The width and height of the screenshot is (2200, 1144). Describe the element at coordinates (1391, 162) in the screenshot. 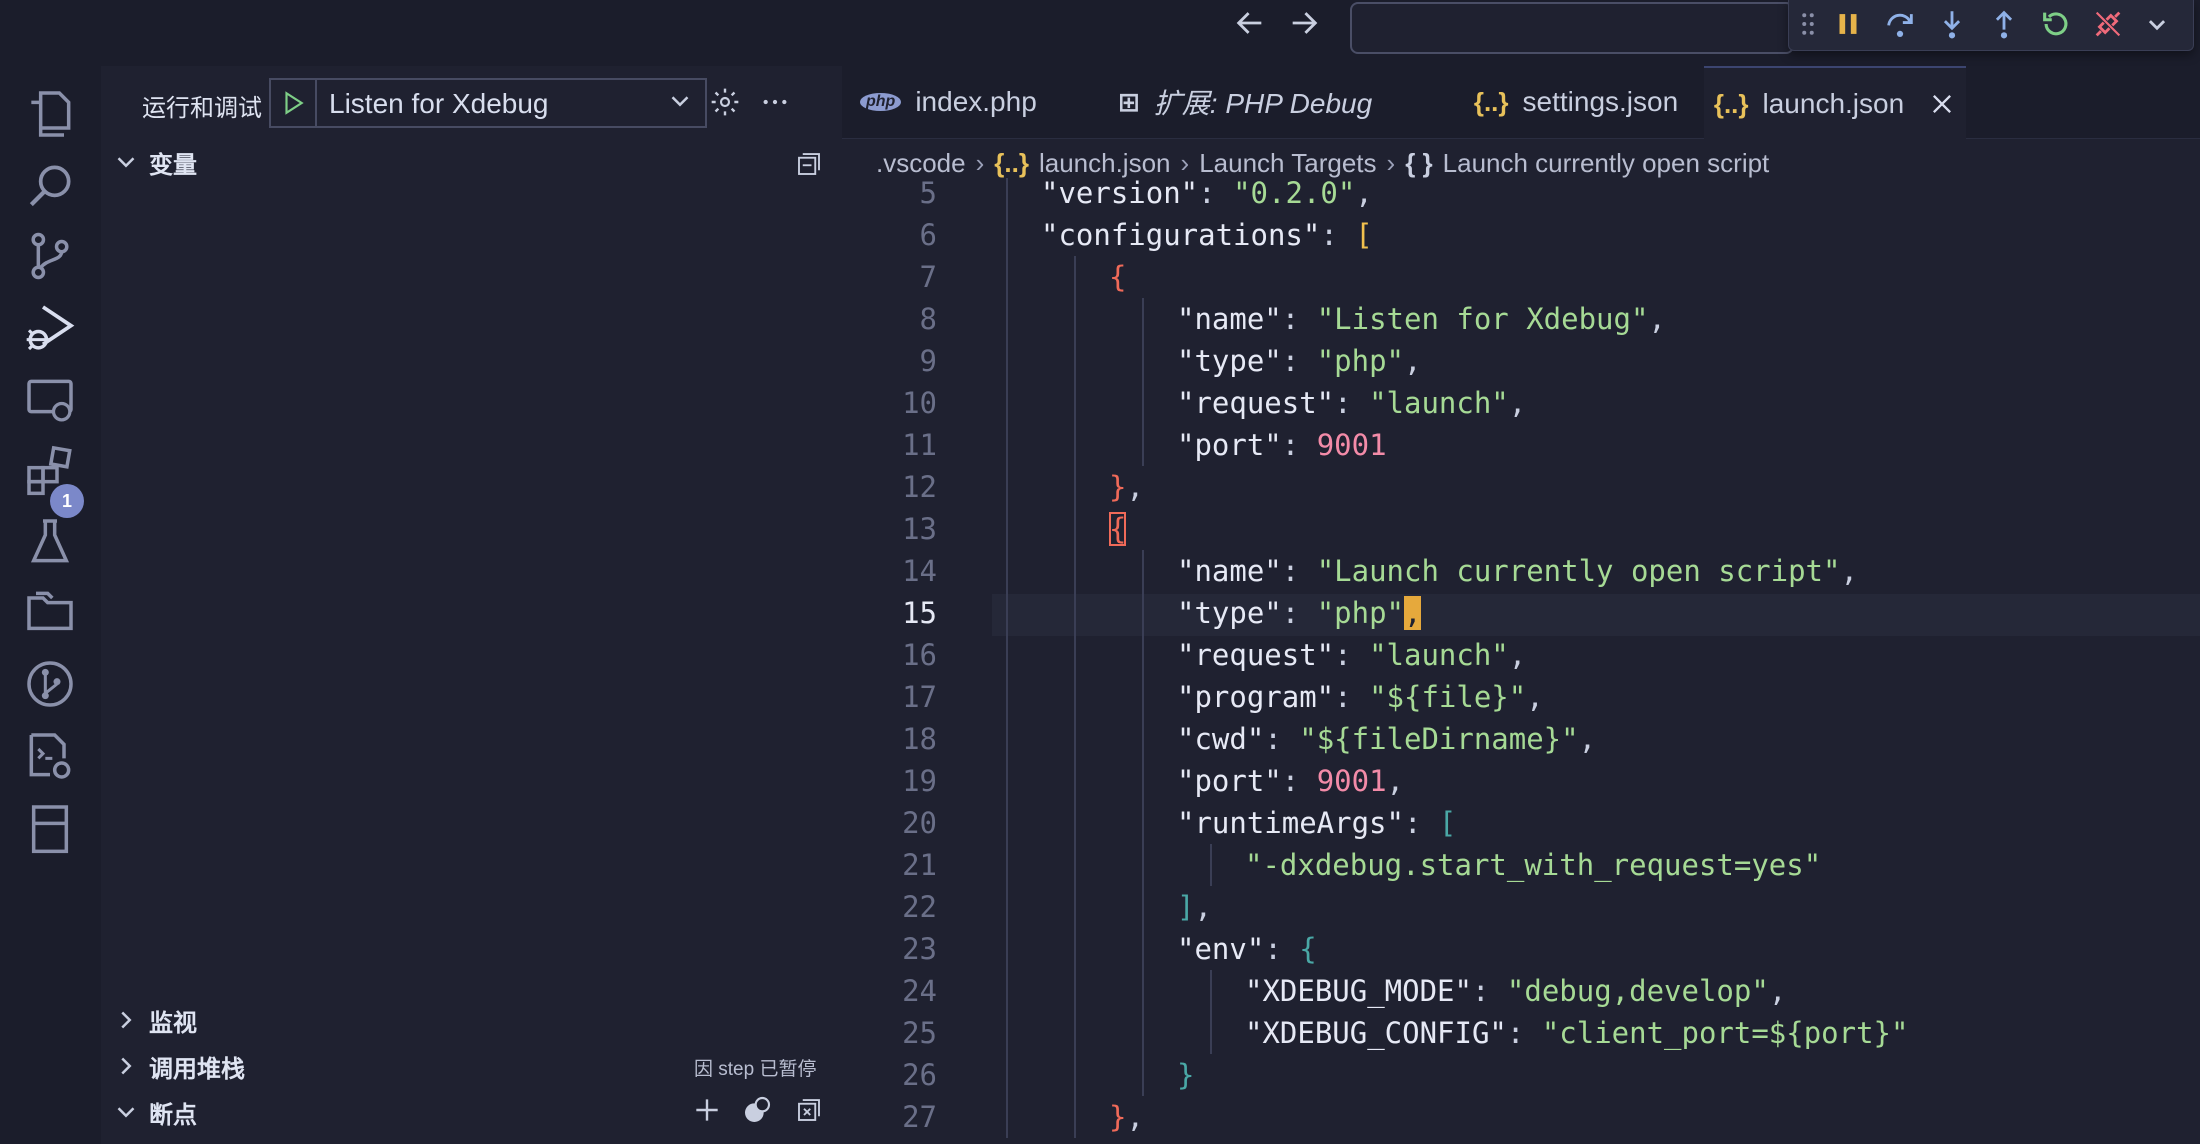

I see `chevron-right-icon: ›` at that location.